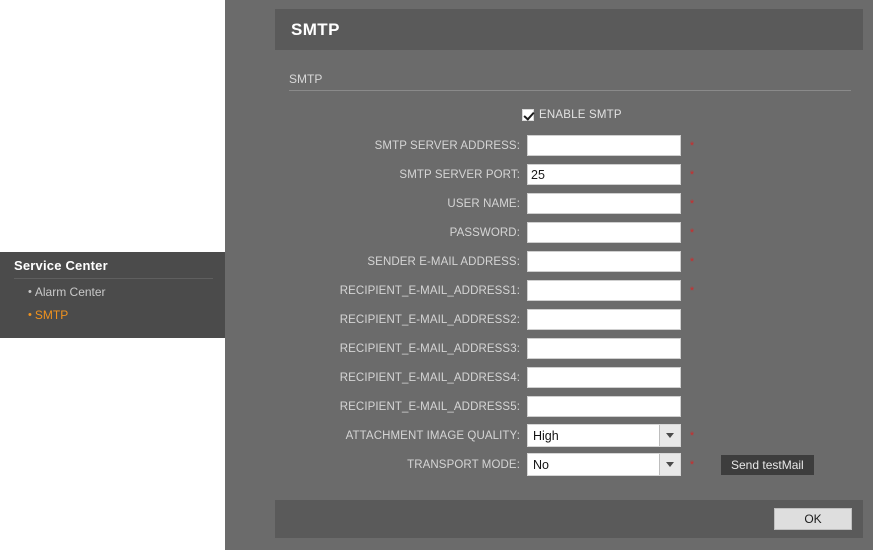 The width and height of the screenshot is (873, 550). I want to click on panel-header: SMTP, so click(569, 29).